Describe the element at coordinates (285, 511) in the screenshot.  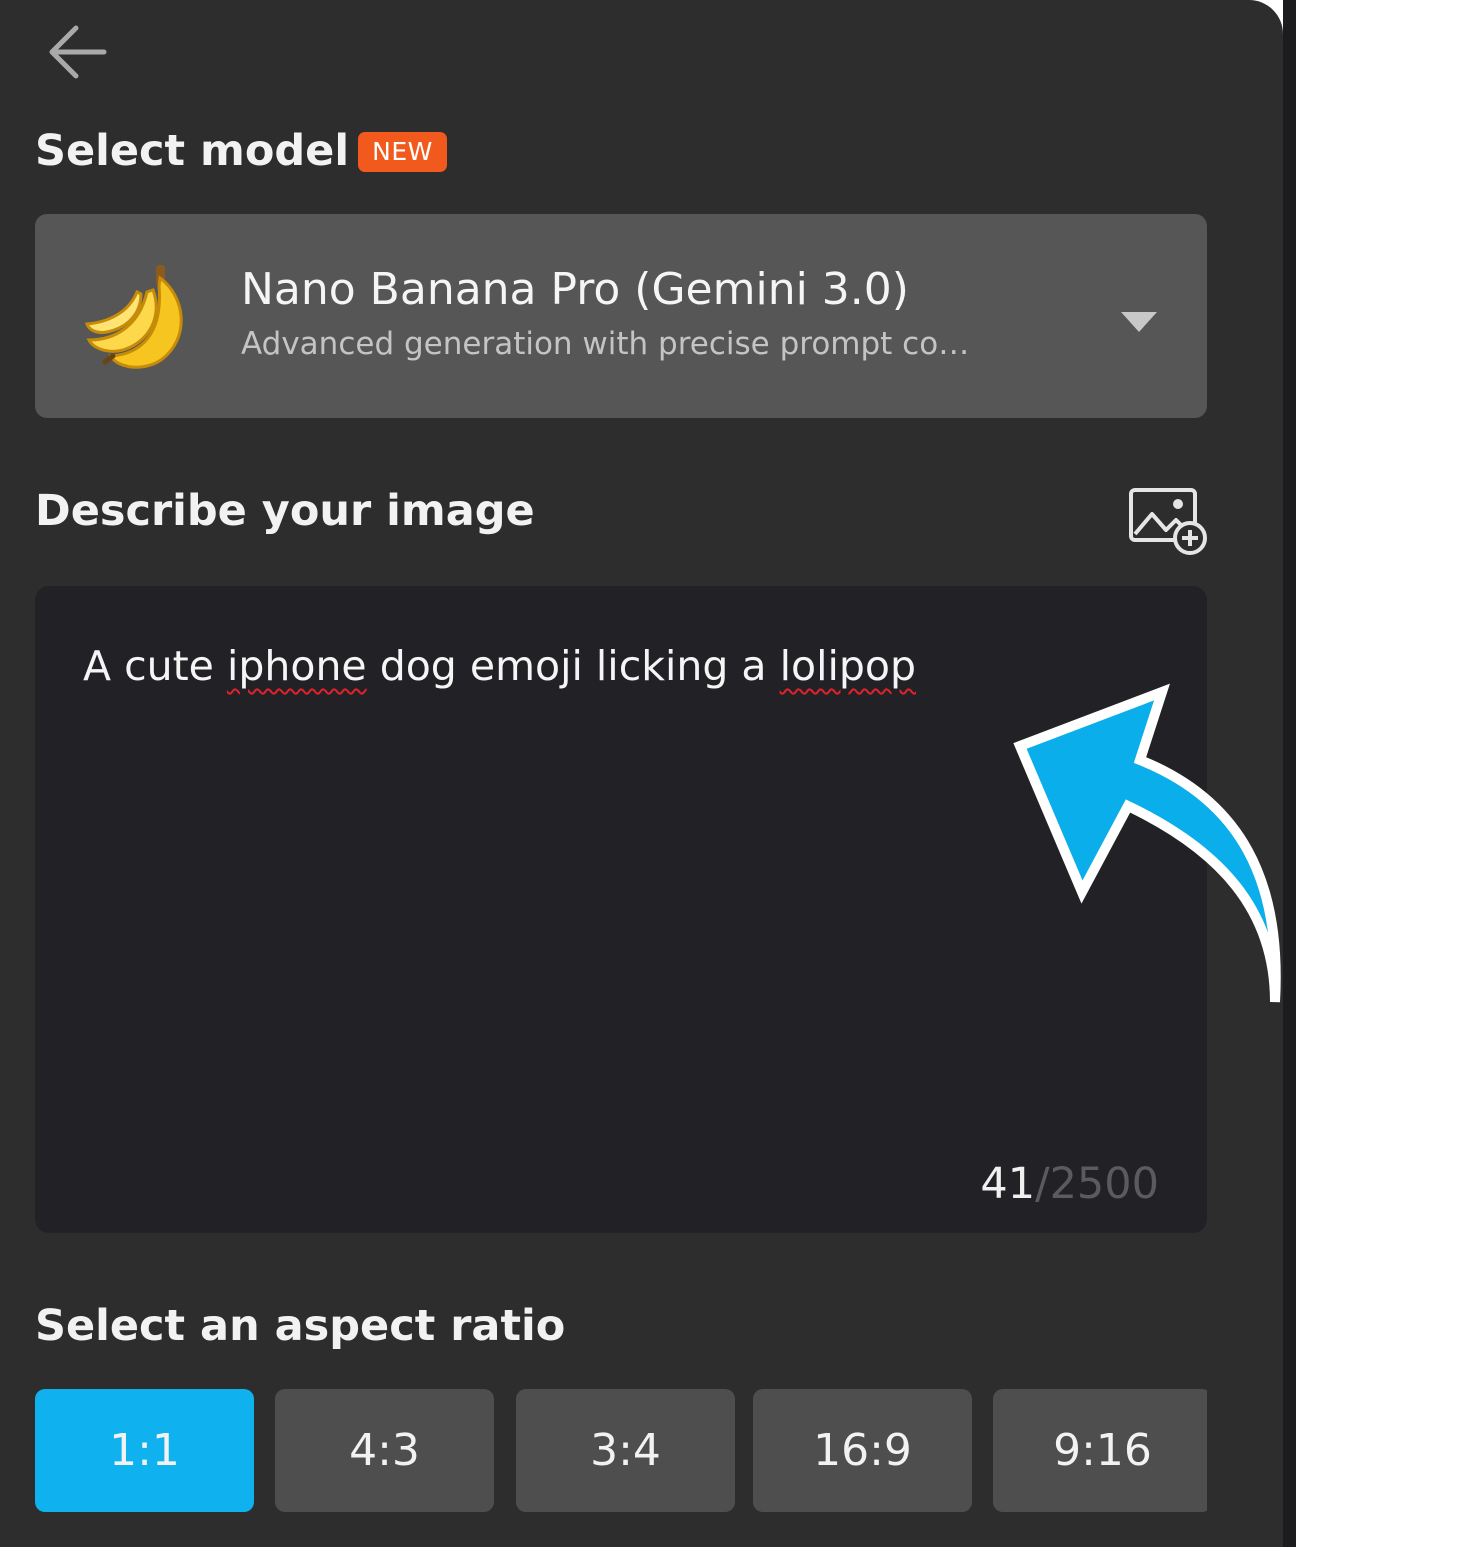
I see `describe-image-heading: Describe your image` at that location.